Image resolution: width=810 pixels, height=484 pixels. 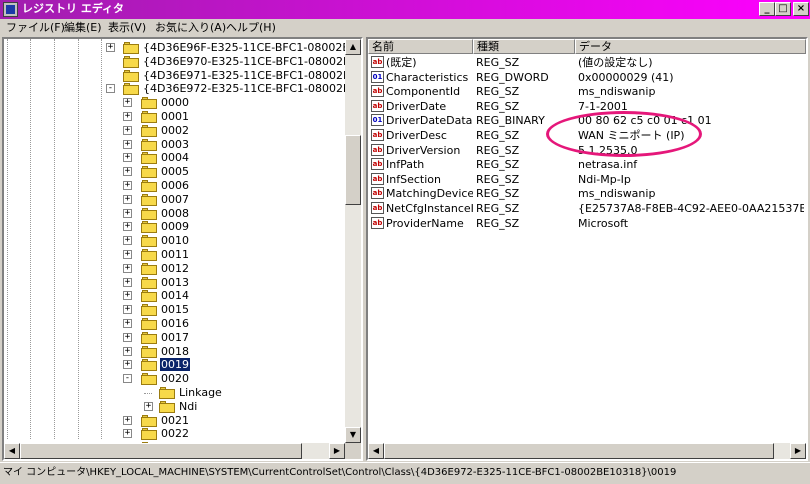 I want to click on tree-node: +0017, so click(x=174, y=338).